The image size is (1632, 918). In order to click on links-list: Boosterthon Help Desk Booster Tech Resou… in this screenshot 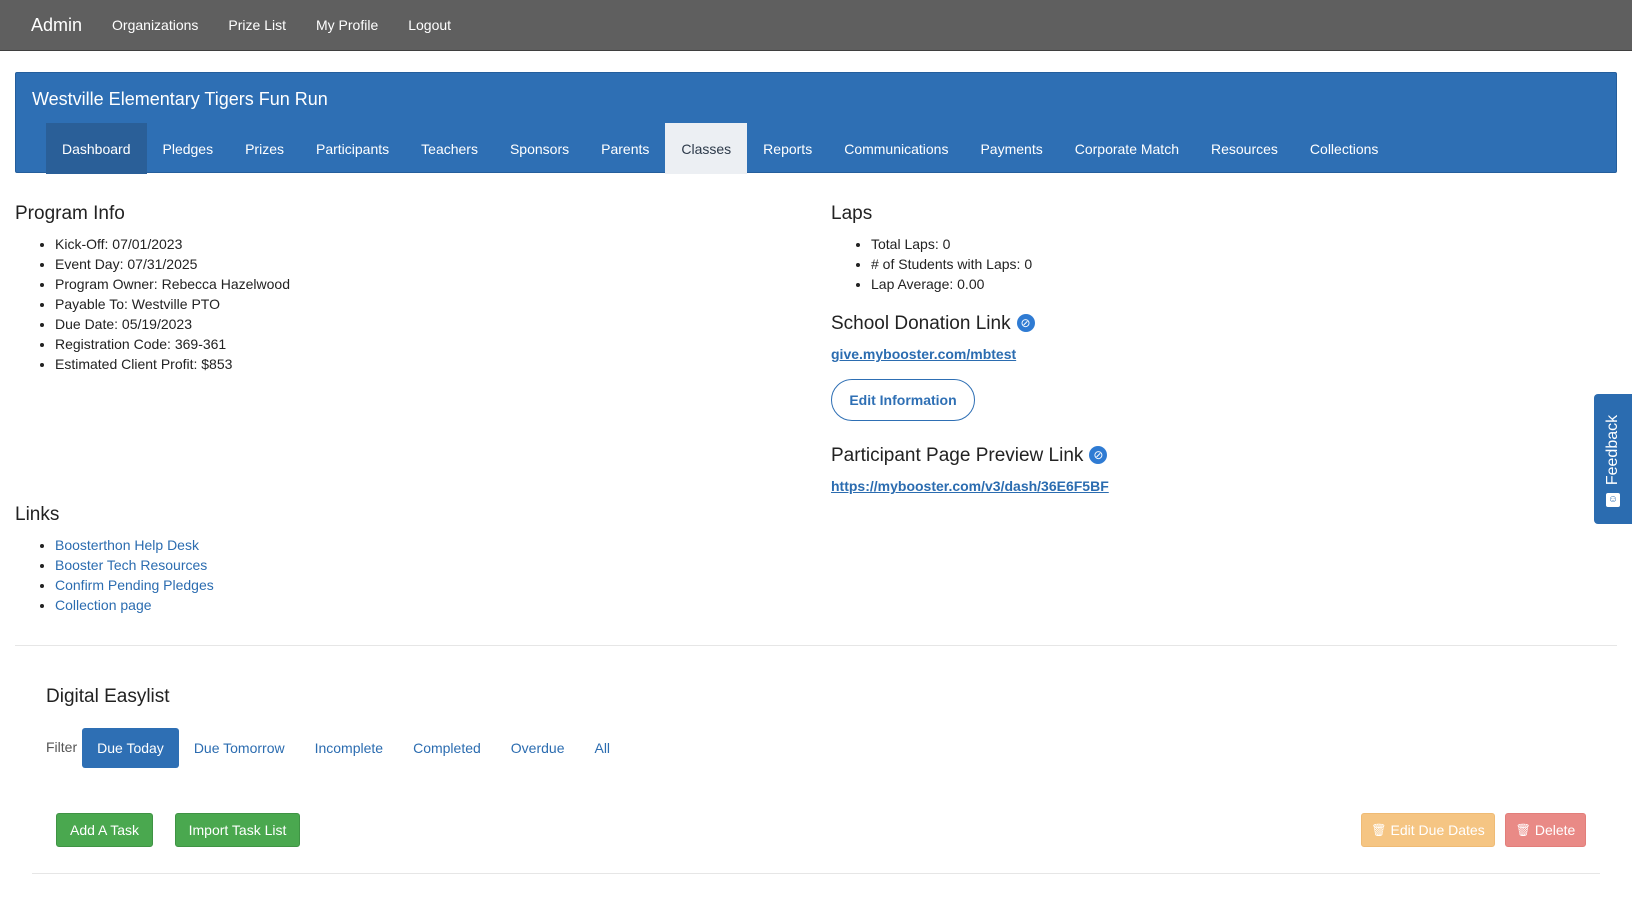, I will do `click(114, 575)`.